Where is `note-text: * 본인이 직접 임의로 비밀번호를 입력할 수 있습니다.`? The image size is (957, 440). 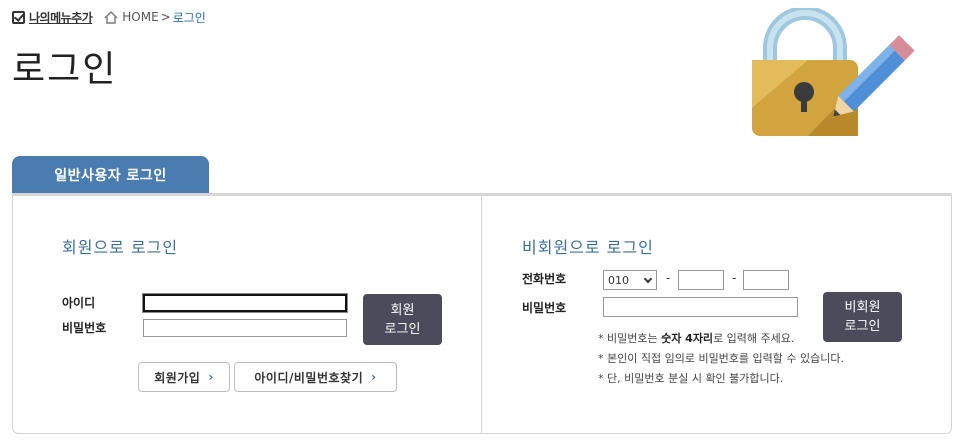 note-text: * 본인이 직접 임의로 비밀번호를 입력할 수 있습니다. is located at coordinates (721, 358).